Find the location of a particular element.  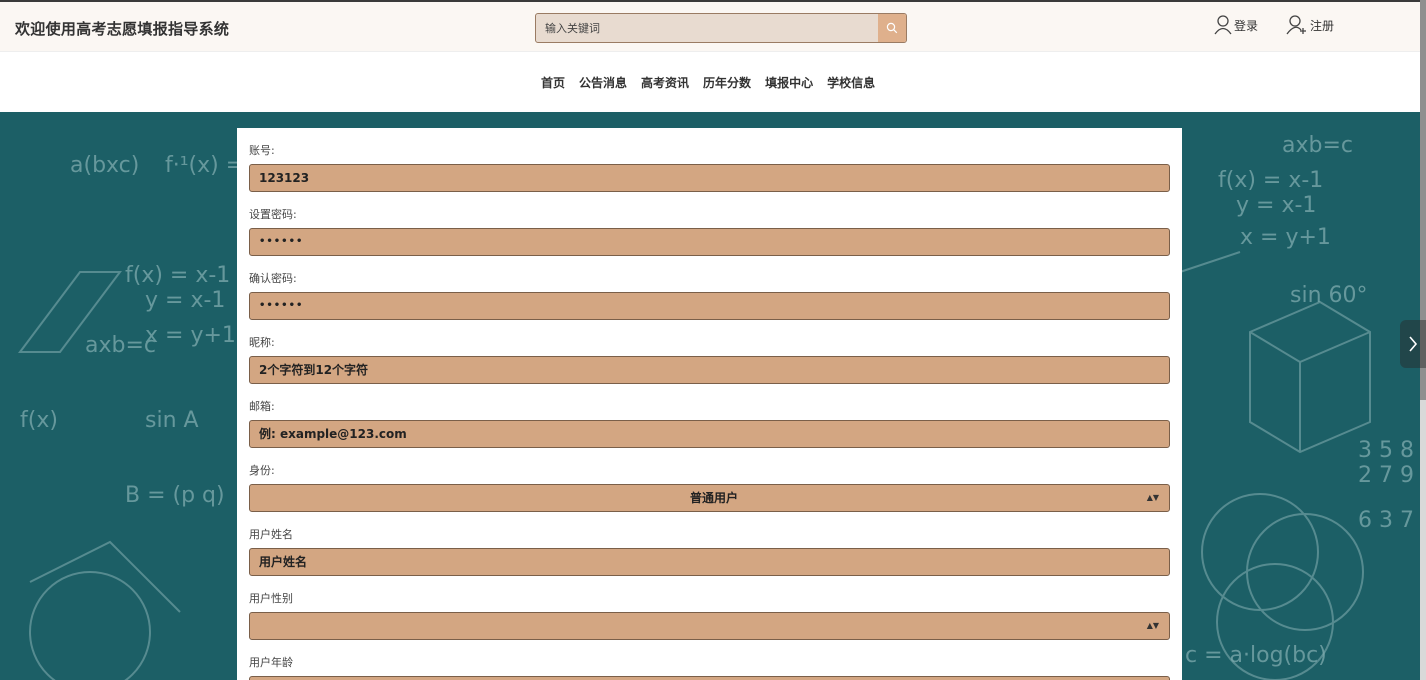

svg-text: f·¹(x) = is located at coordinates (204, 165).